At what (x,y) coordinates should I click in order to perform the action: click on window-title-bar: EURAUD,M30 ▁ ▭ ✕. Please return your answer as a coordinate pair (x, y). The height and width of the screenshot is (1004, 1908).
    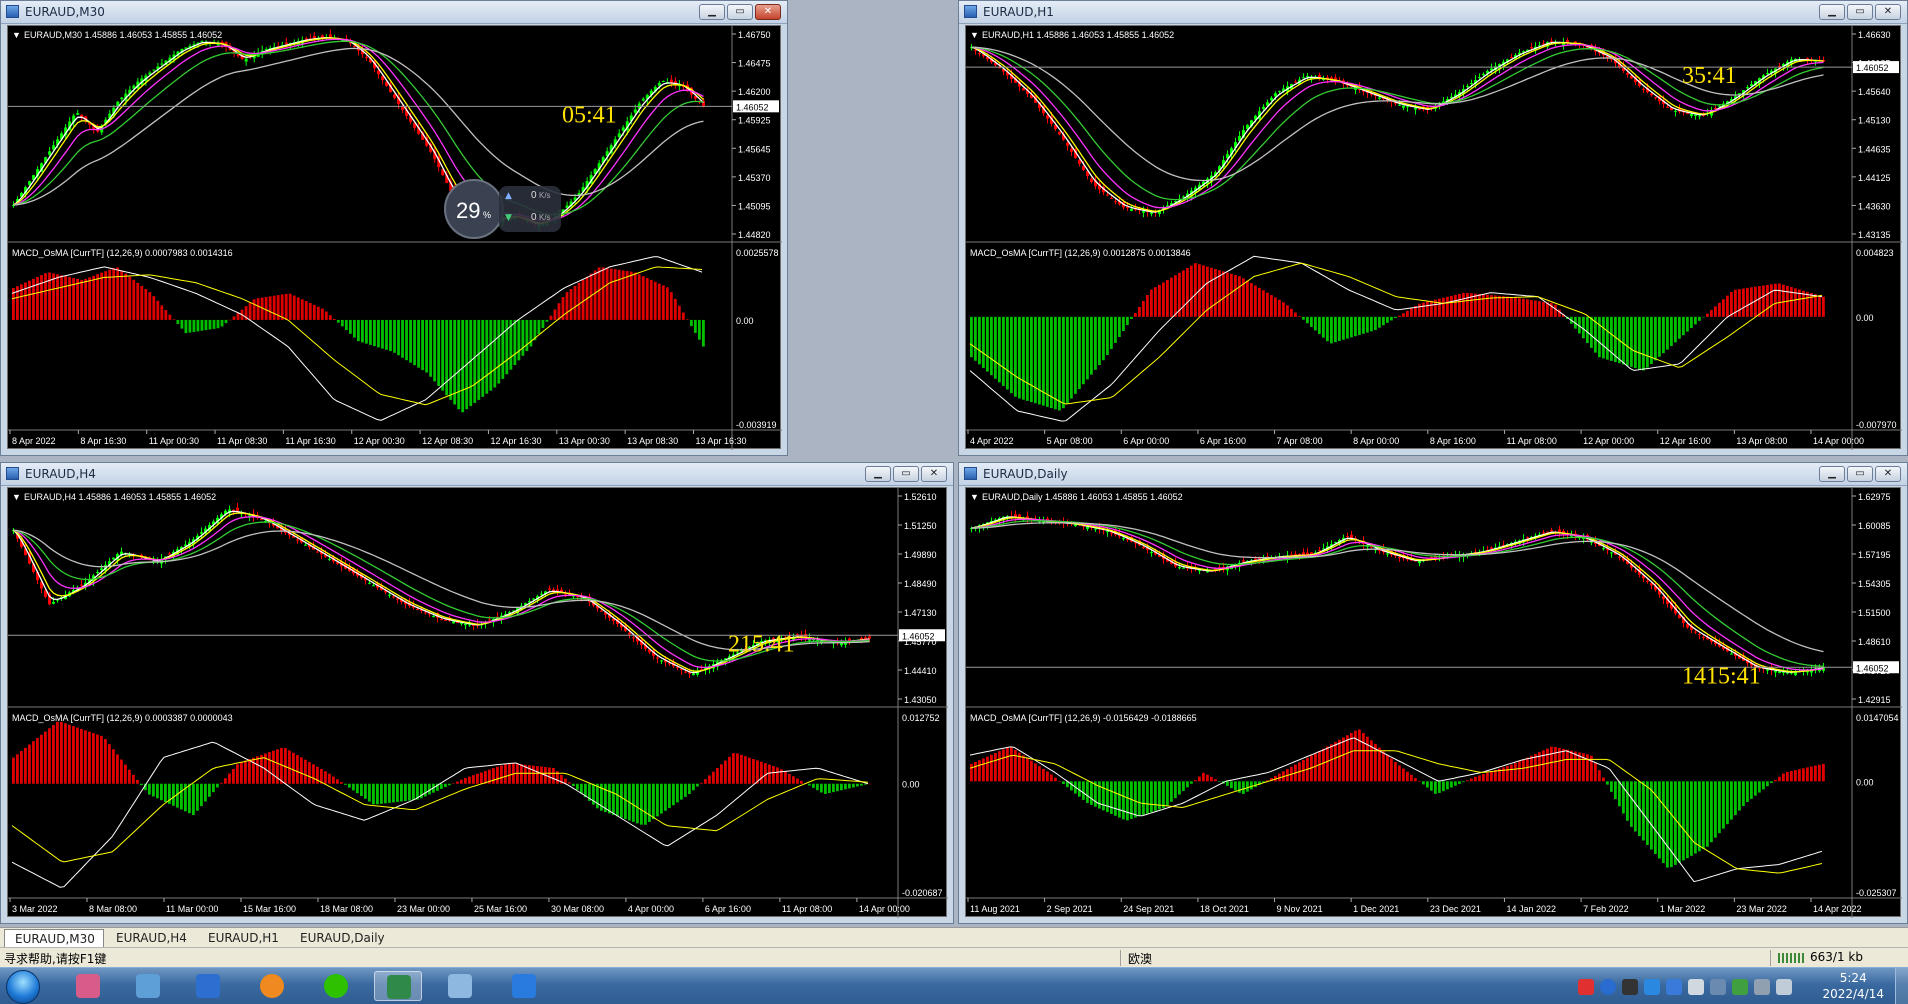
    Looking at the image, I should click on (394, 12).